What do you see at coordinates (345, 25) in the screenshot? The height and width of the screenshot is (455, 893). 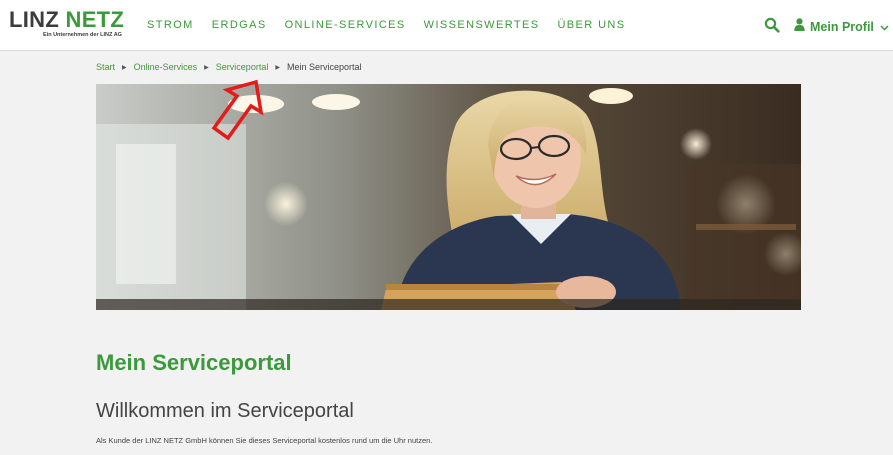 I see `nav-item-online-services: ONLINE-SERVICES` at bounding box center [345, 25].